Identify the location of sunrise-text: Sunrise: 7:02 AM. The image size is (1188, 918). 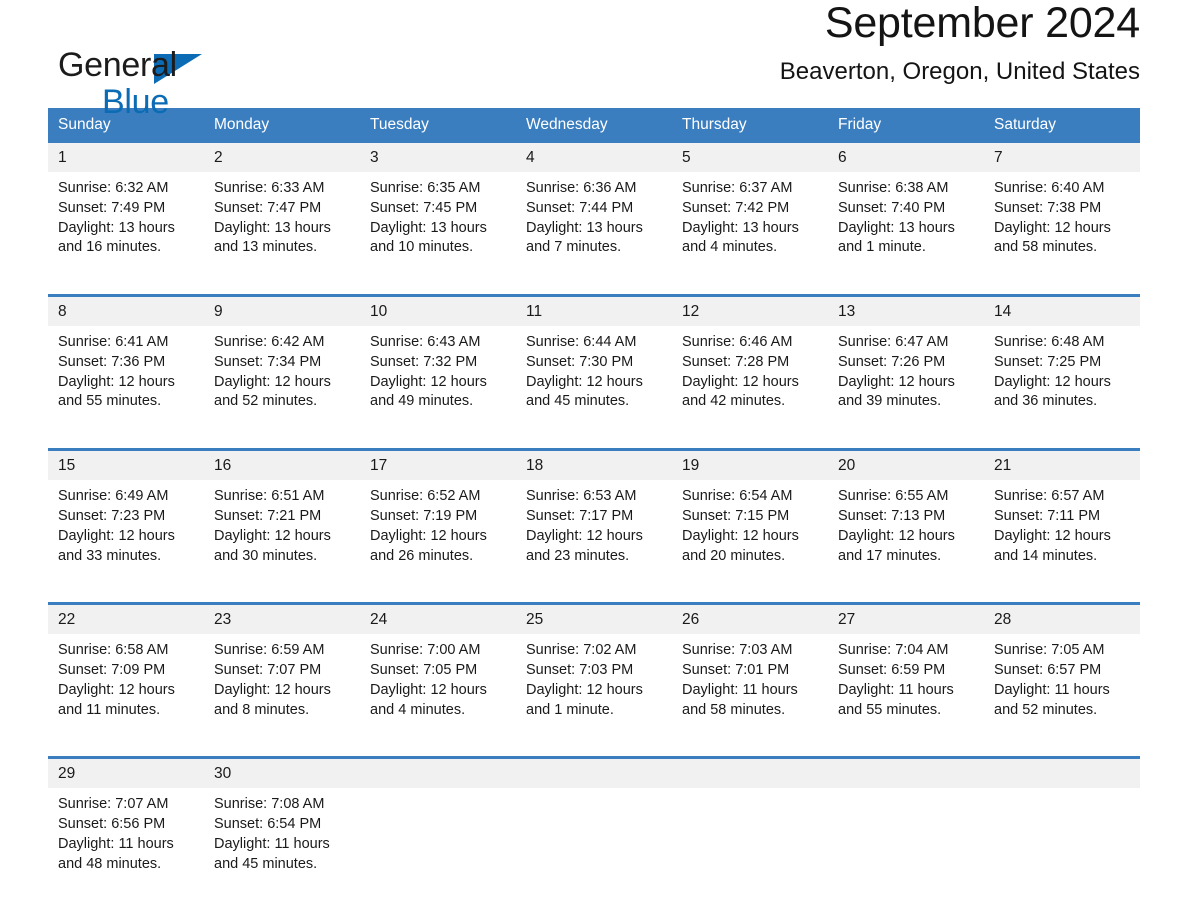
(581, 650).